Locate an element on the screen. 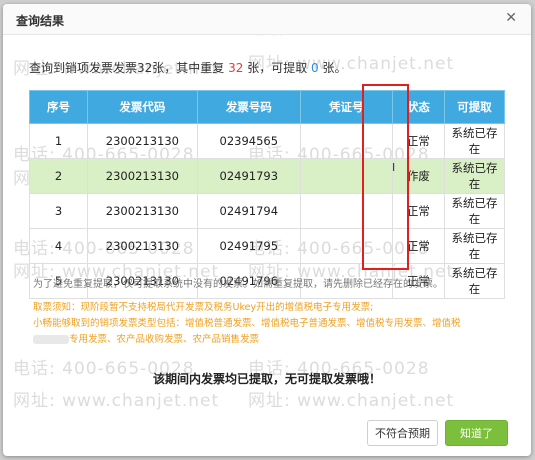  tips-line-2-tail: 专用发票、农产品收购发票、农产品销售发票 is located at coordinates (164, 339).